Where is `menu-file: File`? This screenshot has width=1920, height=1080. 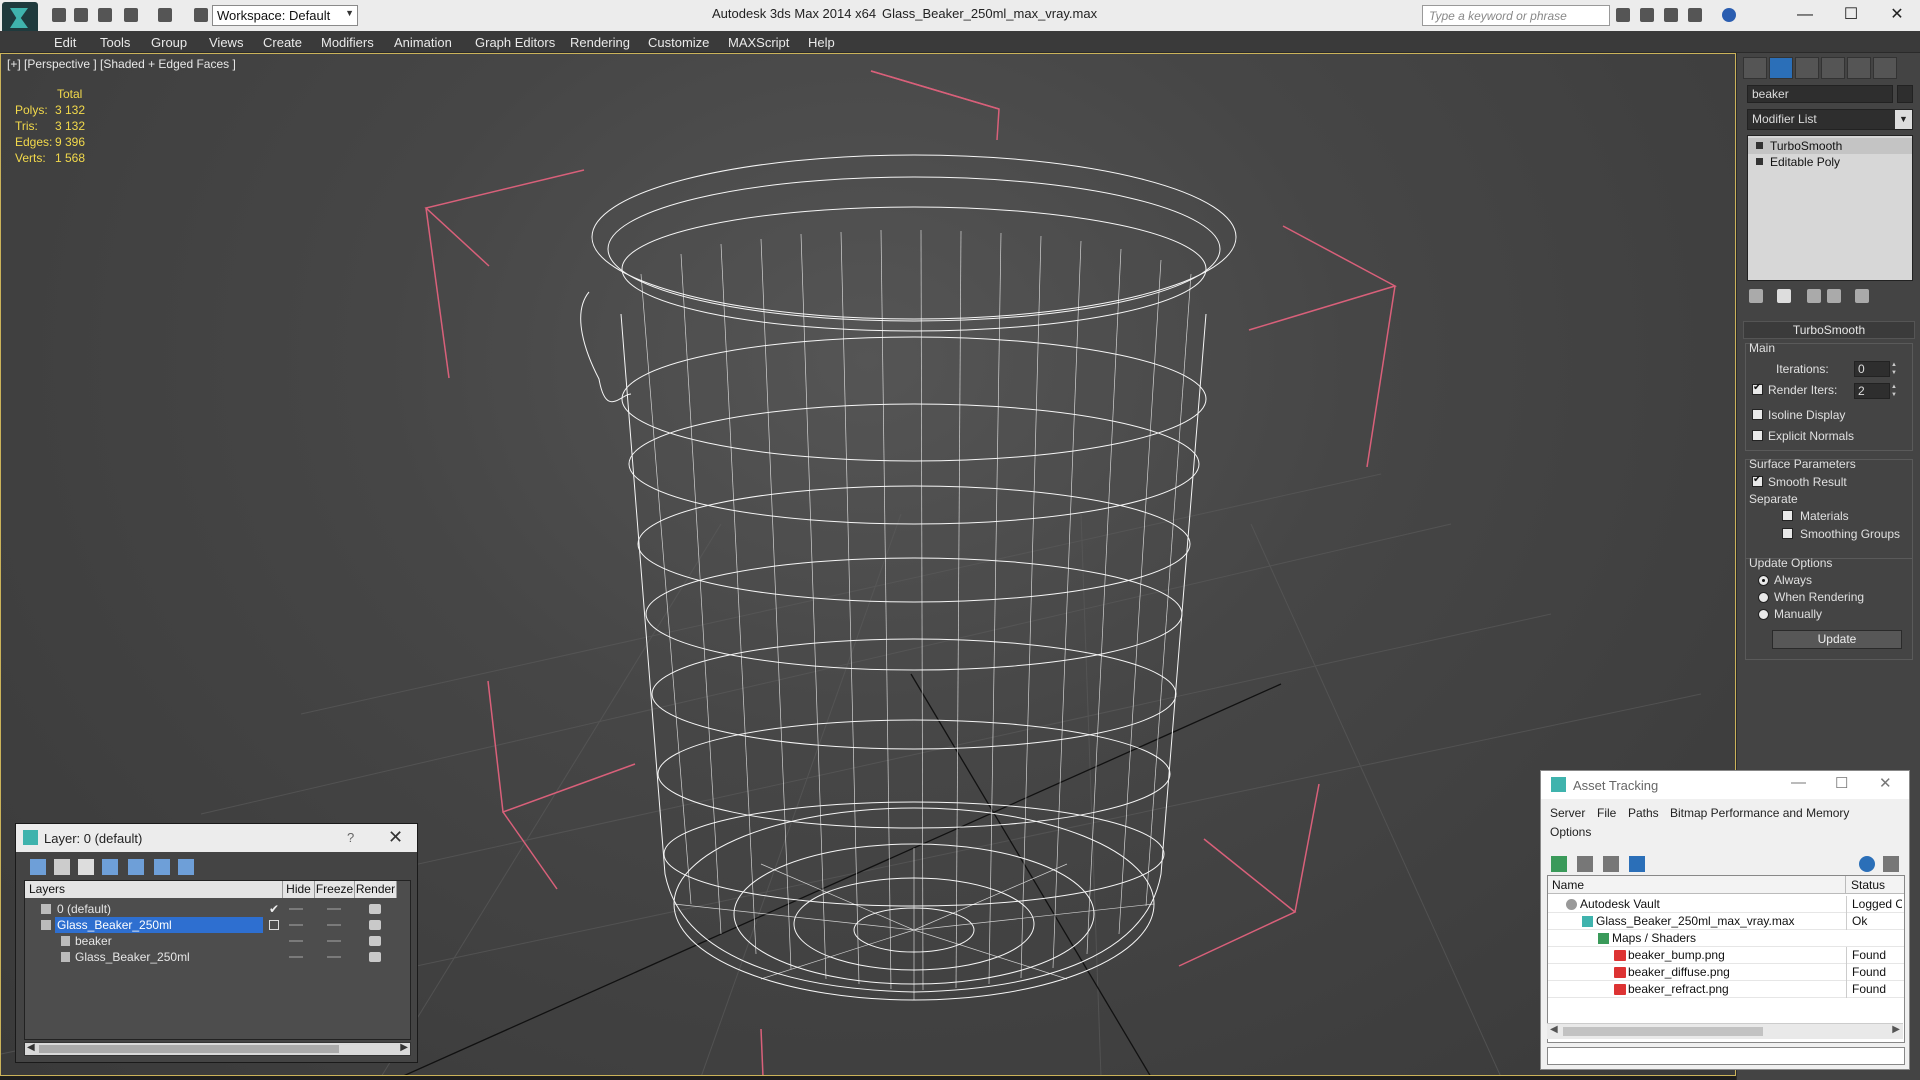 menu-file: File is located at coordinates (1606, 813).